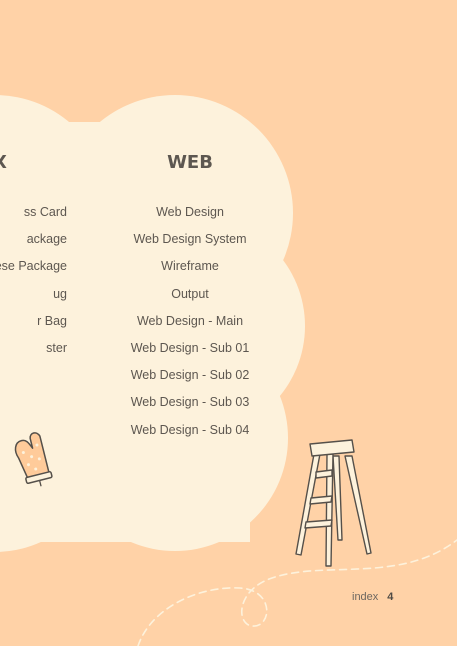  What do you see at coordinates (190, 320) in the screenshot?
I see `list-item: Web Design - Main` at bounding box center [190, 320].